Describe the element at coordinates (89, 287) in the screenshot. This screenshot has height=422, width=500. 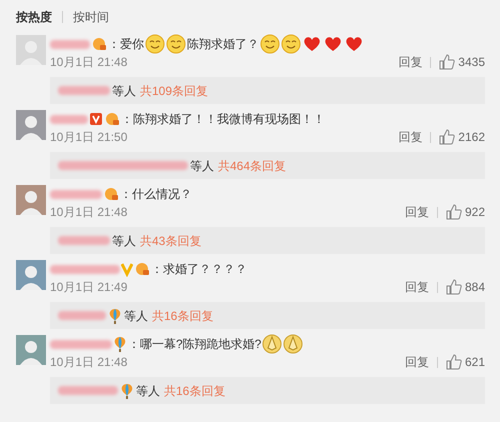
I see `comment-time: 10月1日 21:49` at that location.